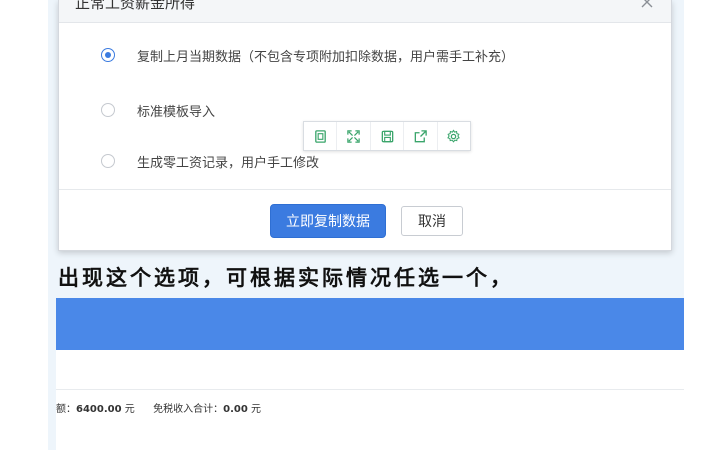  I want to click on option-template-import: 标准模板导入, so click(158, 110).